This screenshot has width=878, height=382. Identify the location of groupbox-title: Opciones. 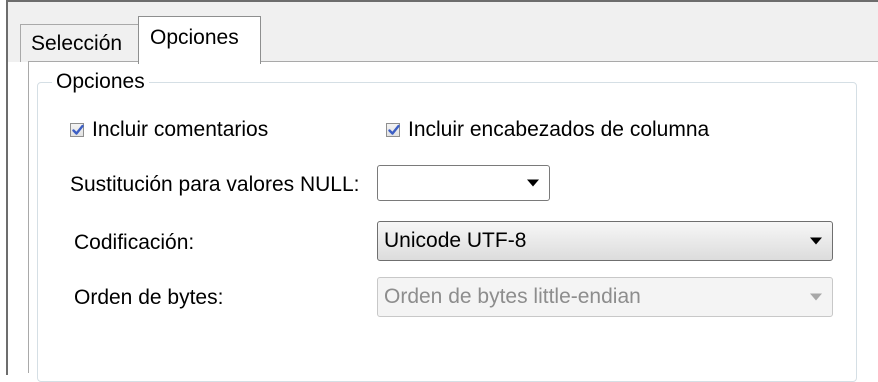
(100, 82).